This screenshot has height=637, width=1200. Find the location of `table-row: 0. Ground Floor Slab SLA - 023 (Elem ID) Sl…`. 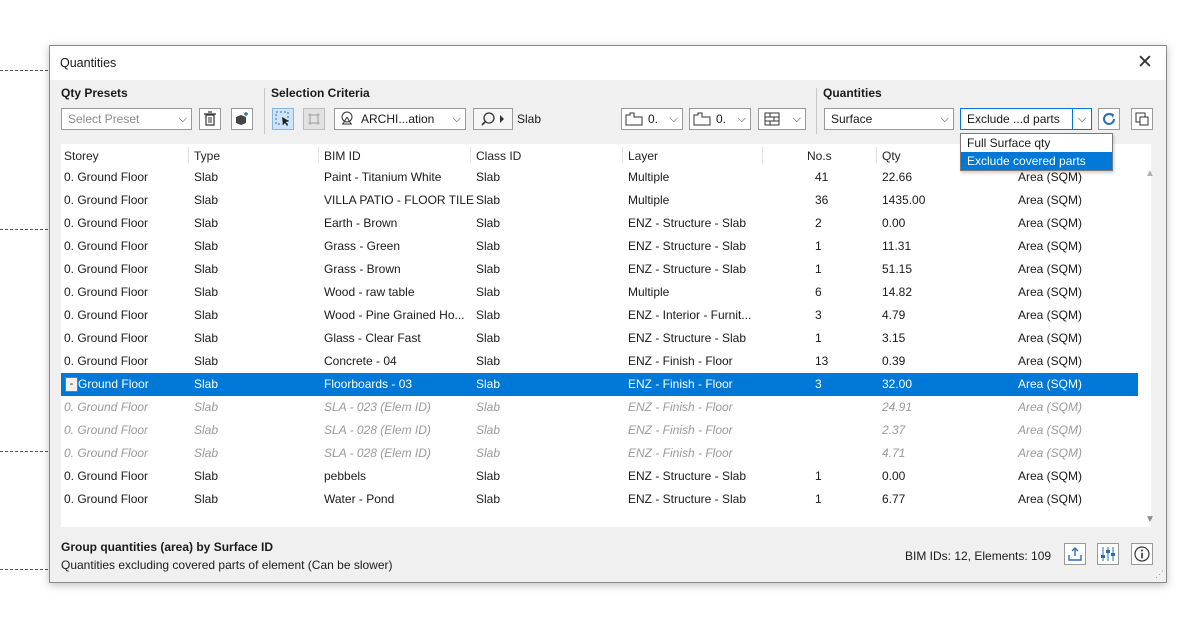

table-row: 0. Ground Floor Slab SLA - 023 (Elem ID) Sl… is located at coordinates (599, 407).